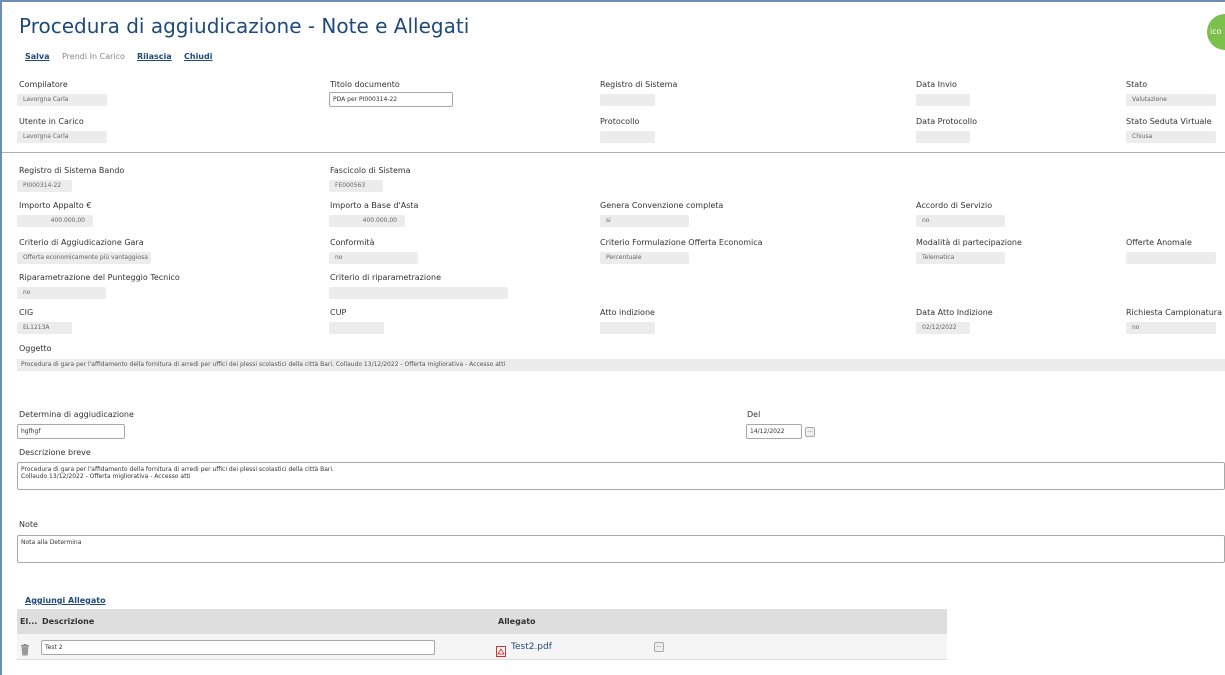 The height and width of the screenshot is (675, 1225). Describe the element at coordinates (374, 205) in the screenshot. I see `importo-base-label: Importo a Base d'Asta` at that location.